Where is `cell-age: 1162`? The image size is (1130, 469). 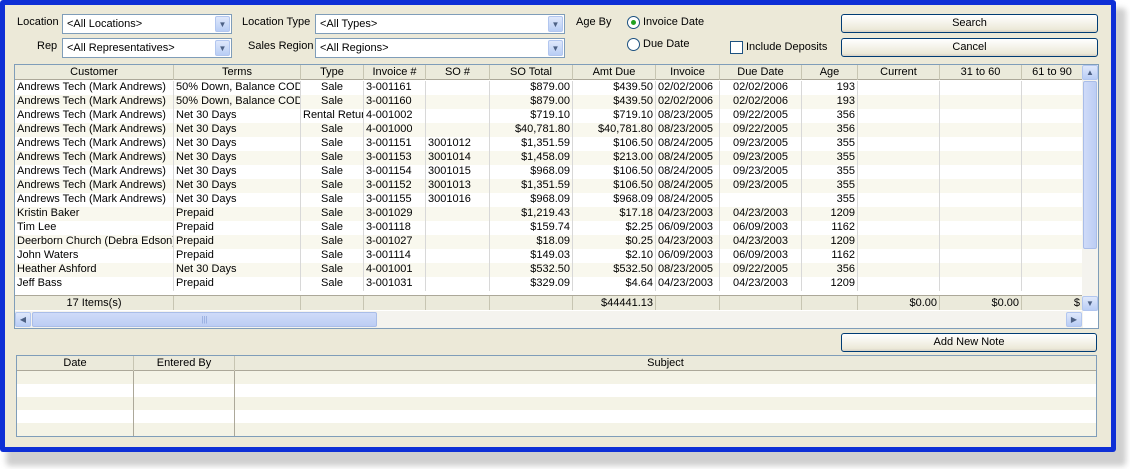 cell-age: 1162 is located at coordinates (830, 256).